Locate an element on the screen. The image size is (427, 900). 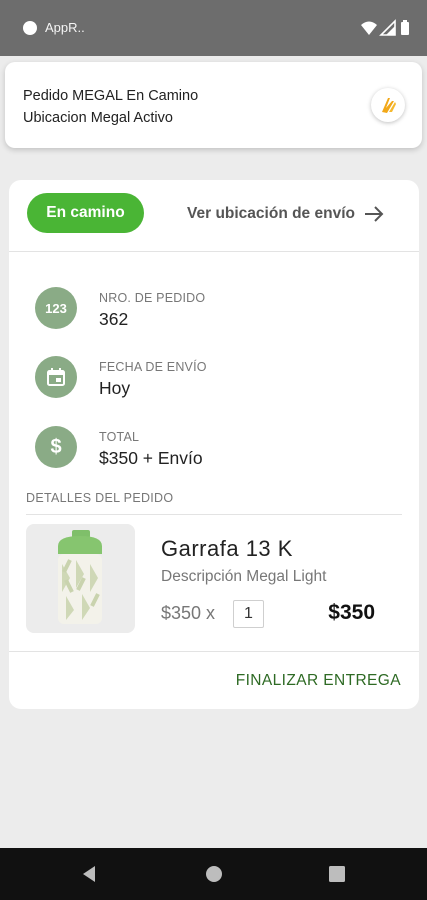
calendar-icon is located at coordinates (56, 377).